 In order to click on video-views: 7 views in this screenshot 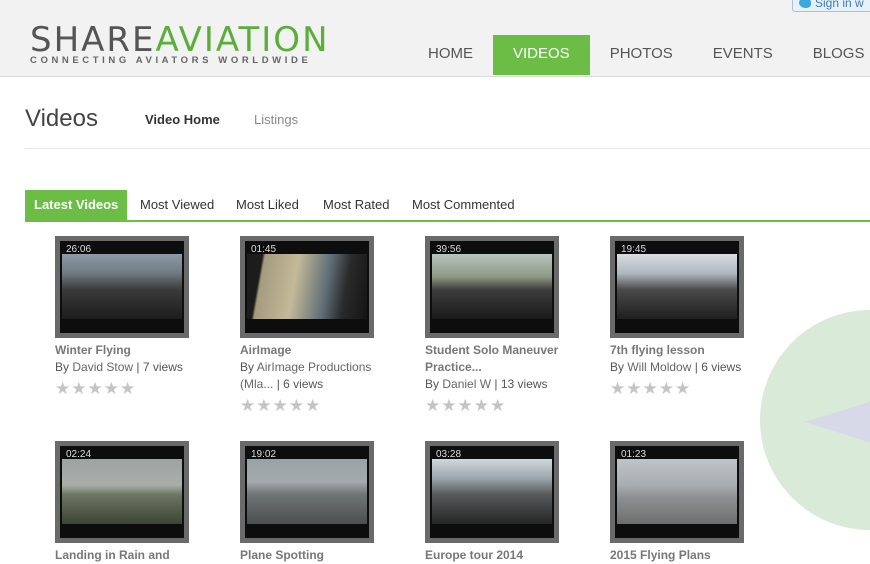, I will do `click(162, 367)`.